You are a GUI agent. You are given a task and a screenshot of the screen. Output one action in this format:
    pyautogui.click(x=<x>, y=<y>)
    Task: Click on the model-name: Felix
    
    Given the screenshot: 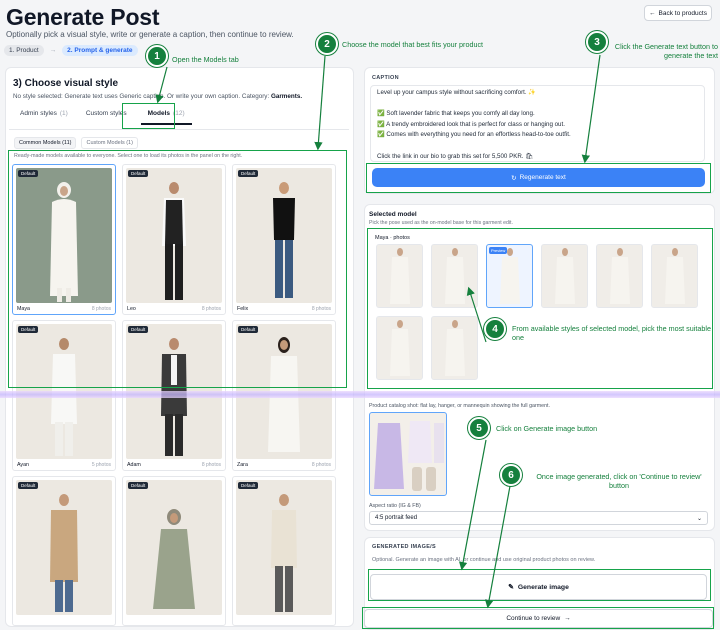 What is the action you would take?
    pyautogui.click(x=243, y=309)
    